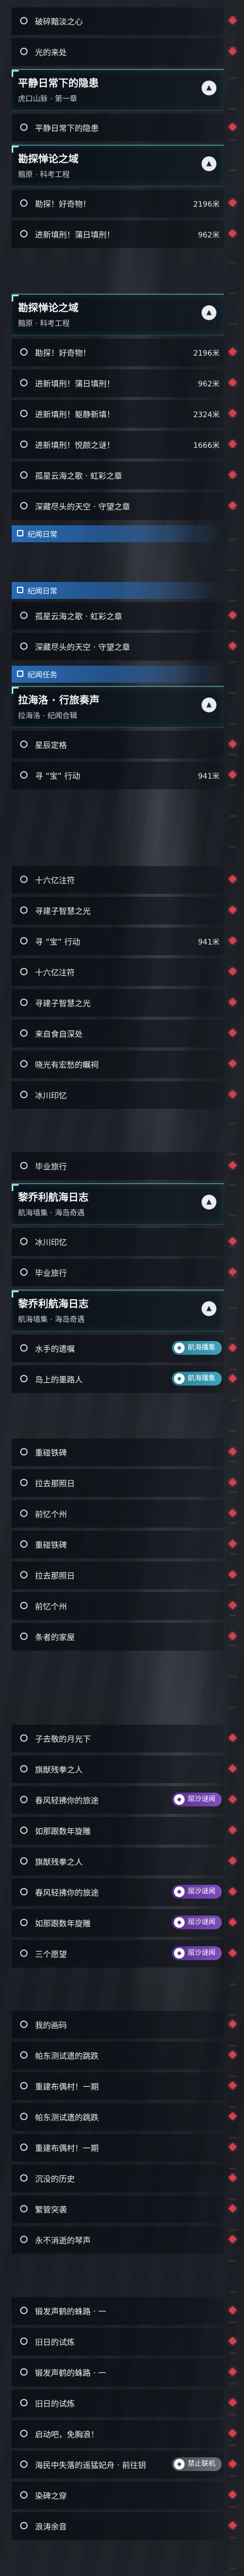 The width and height of the screenshot is (244, 2576). Describe the element at coordinates (125, 2209) in the screenshot. I see `quest-task-row: 繁管突袭` at that location.